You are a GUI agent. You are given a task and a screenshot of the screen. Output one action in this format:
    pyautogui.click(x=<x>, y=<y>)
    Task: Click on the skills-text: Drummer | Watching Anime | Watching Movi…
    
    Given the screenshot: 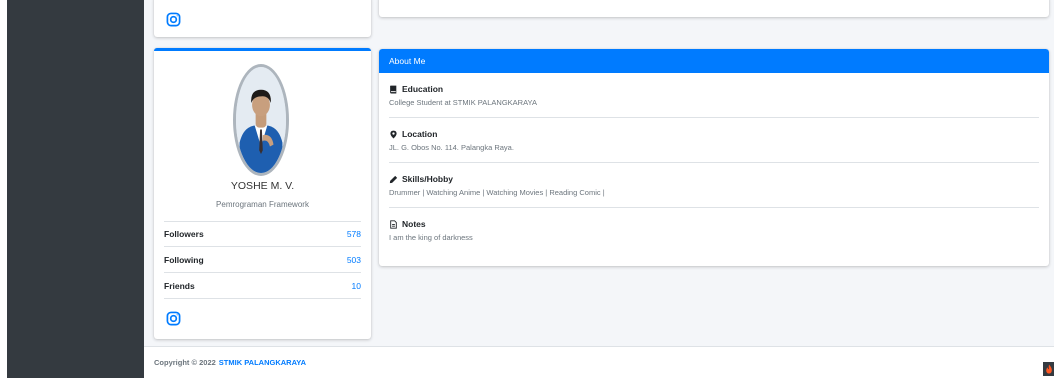 What is the action you would take?
    pyautogui.click(x=497, y=192)
    